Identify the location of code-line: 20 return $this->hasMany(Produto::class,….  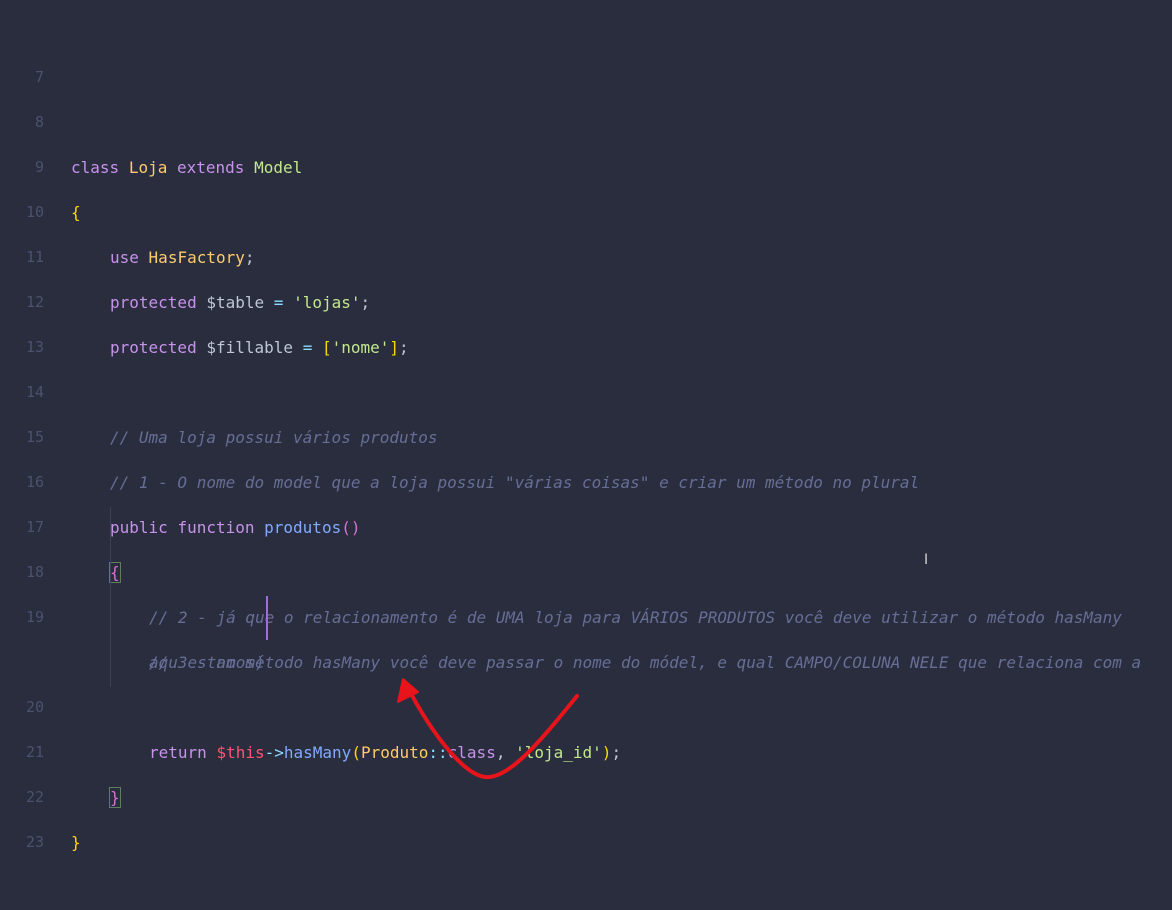
(586, 701).